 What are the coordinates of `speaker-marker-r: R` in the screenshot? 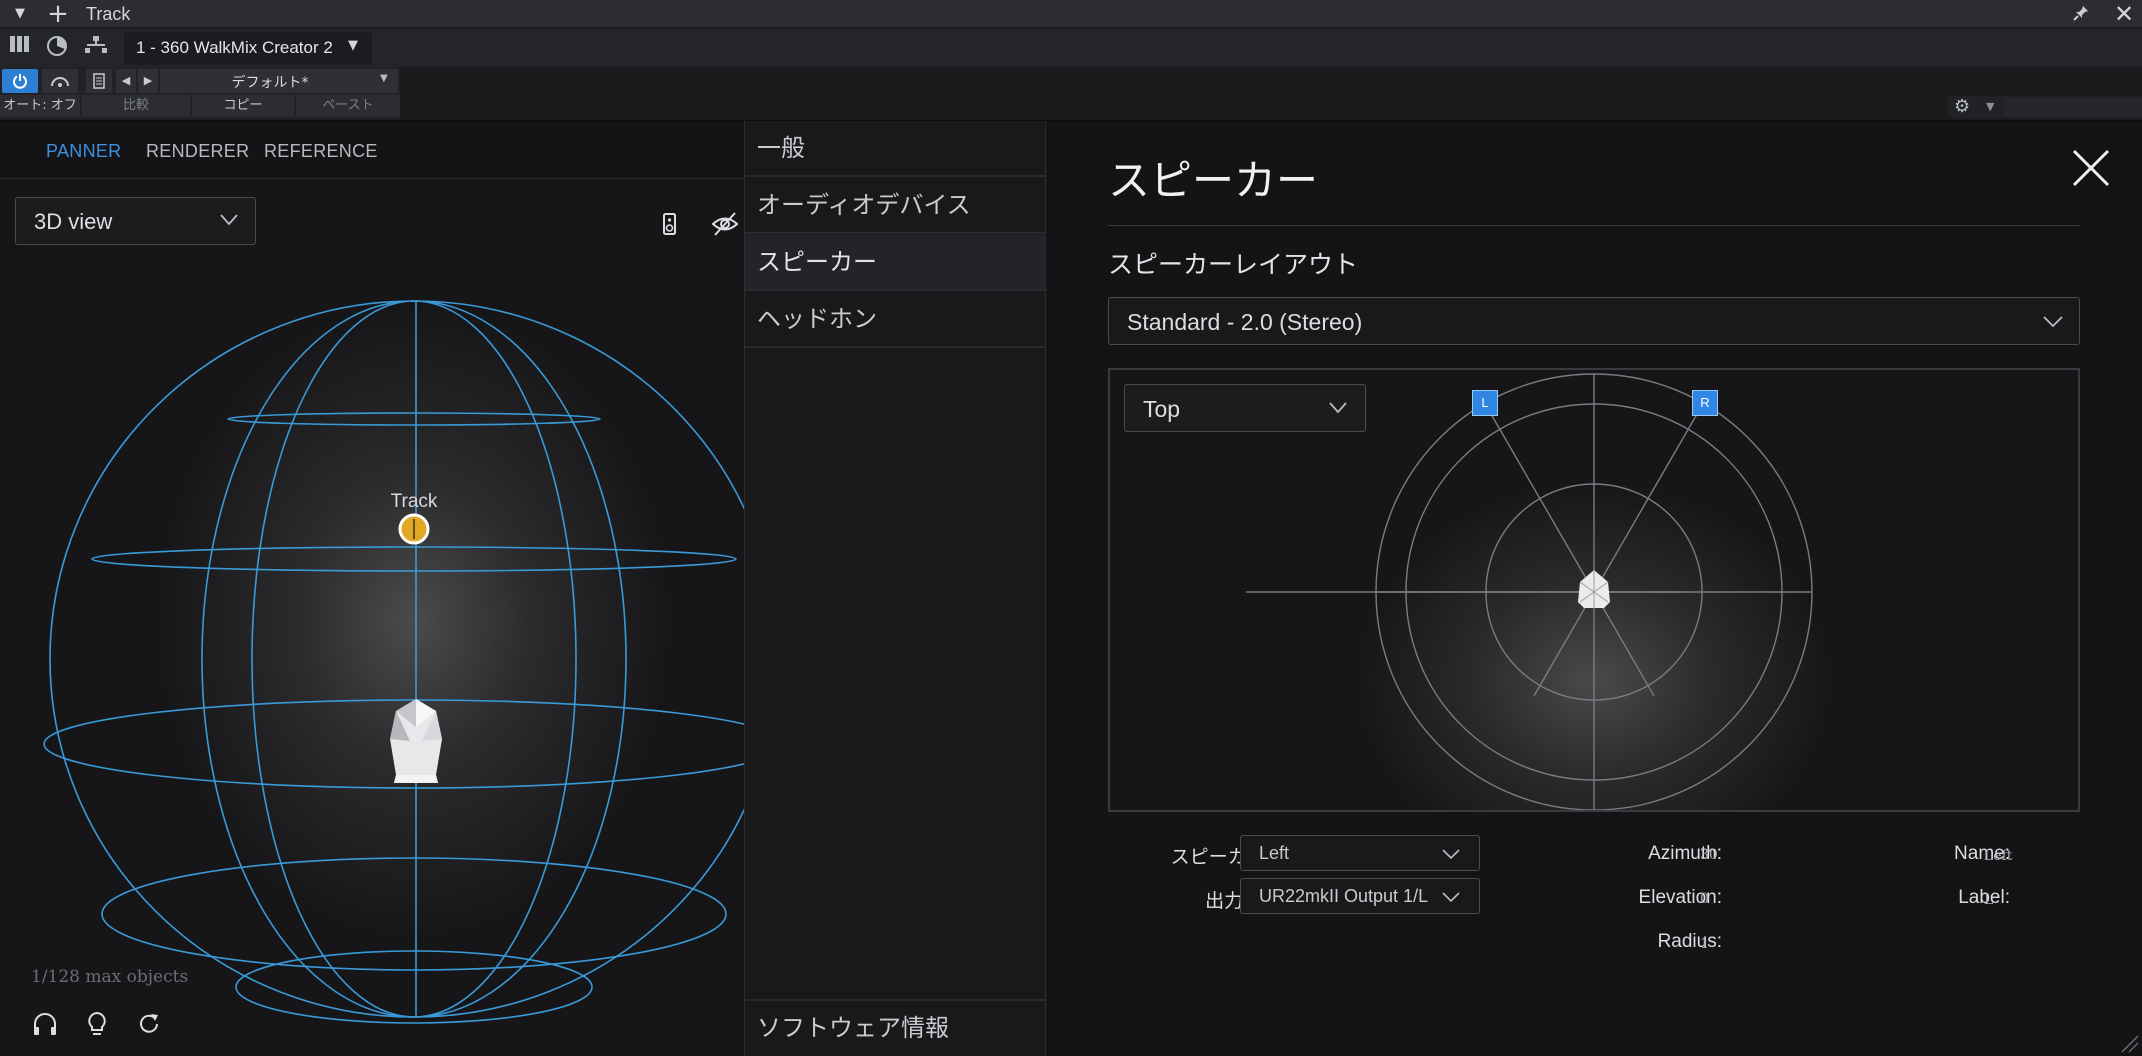 It's located at (1705, 403).